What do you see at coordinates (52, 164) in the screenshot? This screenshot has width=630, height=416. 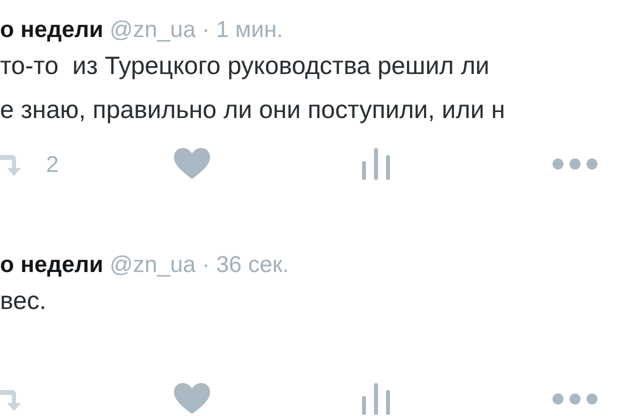 I see `retweet-count: 2` at bounding box center [52, 164].